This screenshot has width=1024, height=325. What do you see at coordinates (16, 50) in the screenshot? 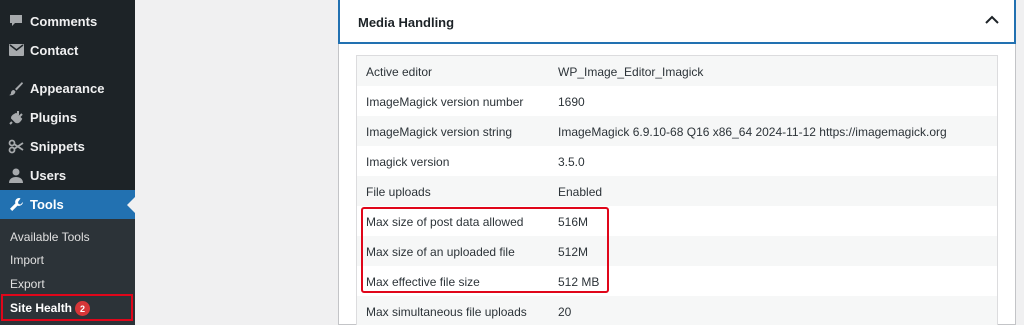
I see `envelope-icon` at bounding box center [16, 50].